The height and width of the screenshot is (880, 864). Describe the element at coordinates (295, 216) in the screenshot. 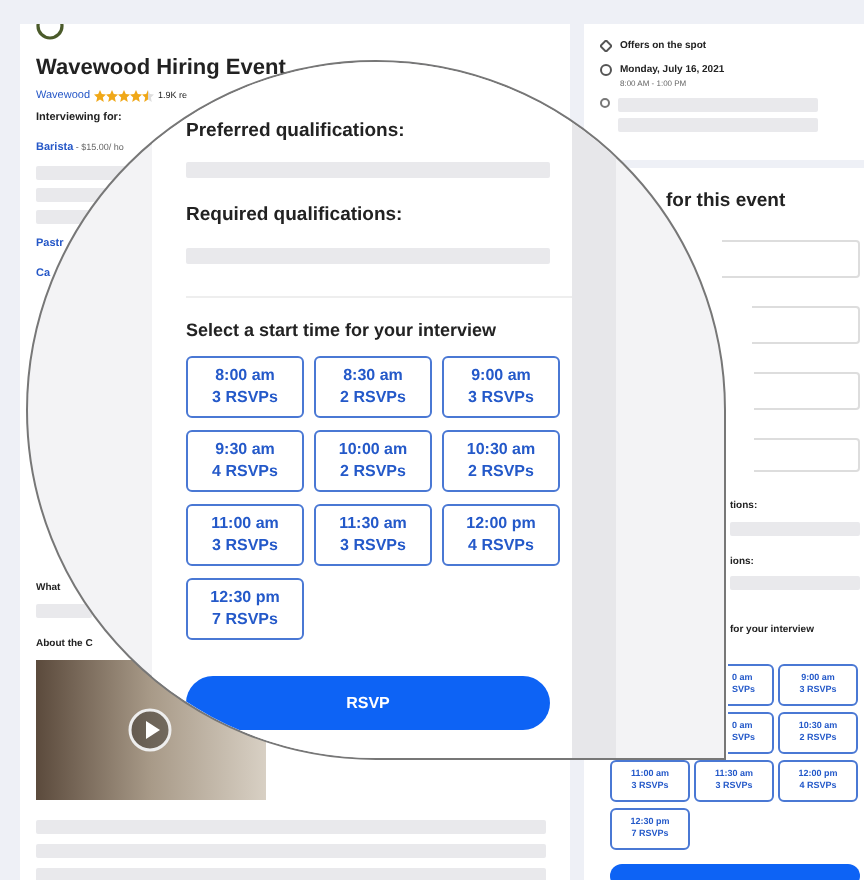

I see `qualification-label: Required qualifications:` at that location.